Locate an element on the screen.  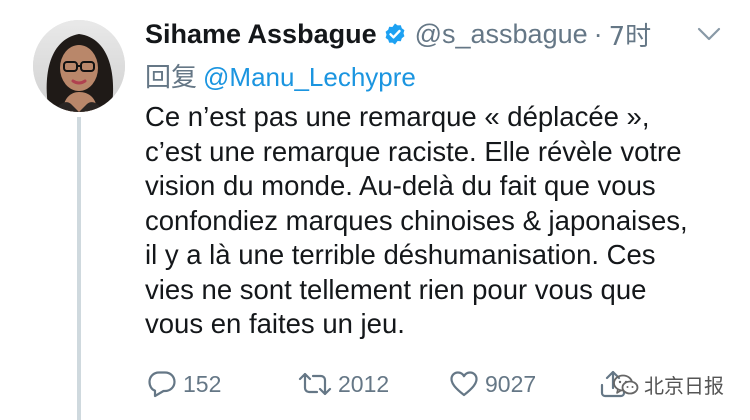
verified-badge-icon is located at coordinates (395, 34).